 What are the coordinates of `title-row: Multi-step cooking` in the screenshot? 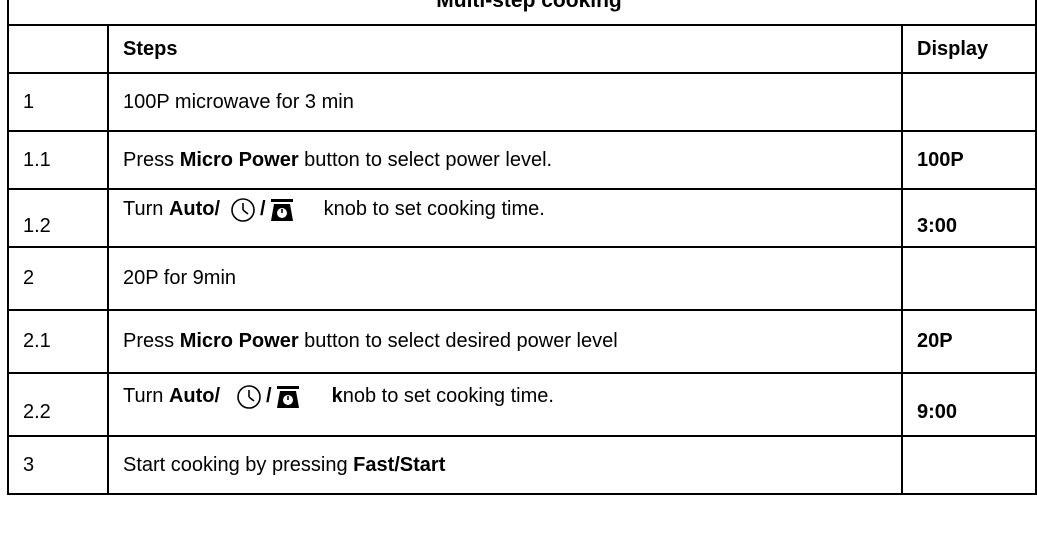 It's located at (521, 13).